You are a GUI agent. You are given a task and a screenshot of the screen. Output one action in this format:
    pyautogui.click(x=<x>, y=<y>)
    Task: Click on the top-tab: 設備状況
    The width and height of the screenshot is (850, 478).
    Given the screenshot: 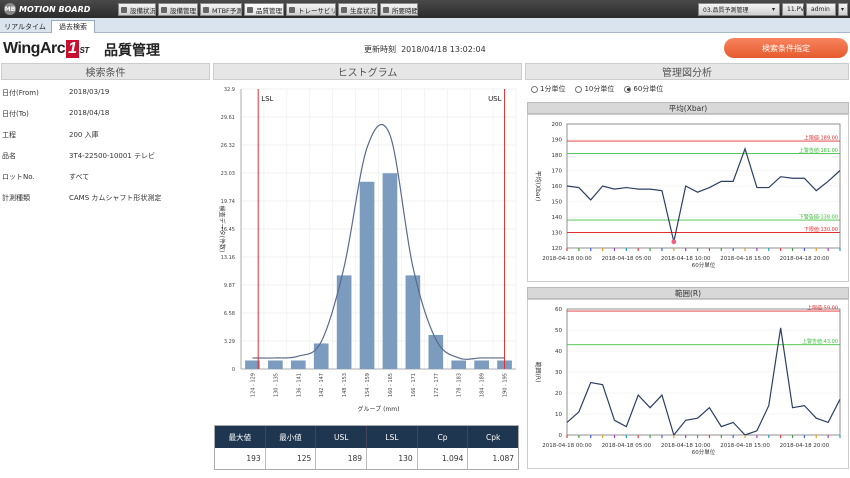 What is the action you would take?
    pyautogui.click(x=137, y=9)
    